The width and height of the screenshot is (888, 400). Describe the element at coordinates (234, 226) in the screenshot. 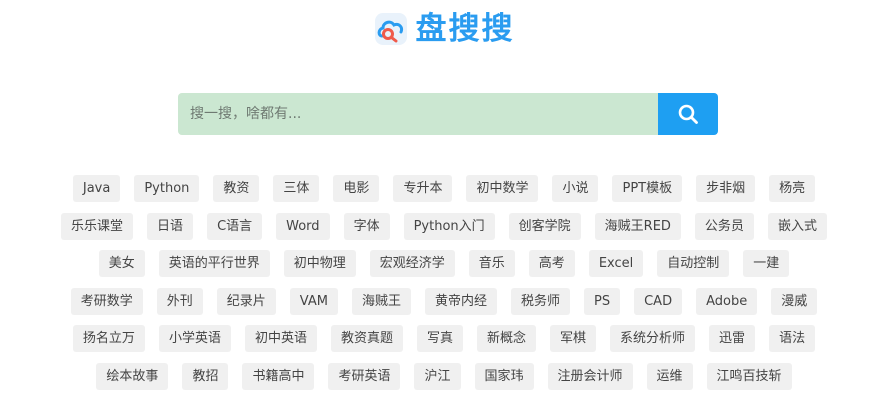

I see `tag-link: C语言` at that location.